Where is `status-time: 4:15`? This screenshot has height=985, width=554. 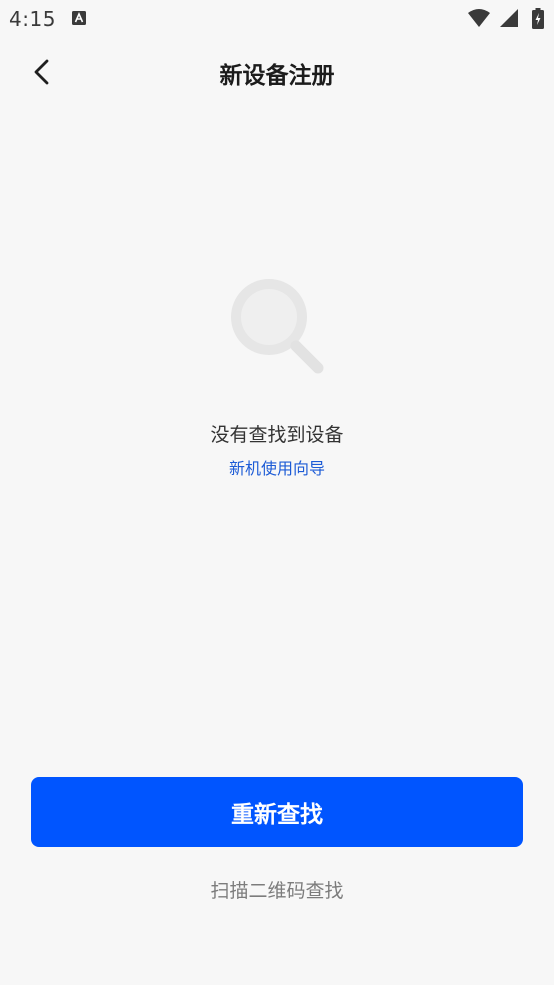 status-time: 4:15 is located at coordinates (32, 19).